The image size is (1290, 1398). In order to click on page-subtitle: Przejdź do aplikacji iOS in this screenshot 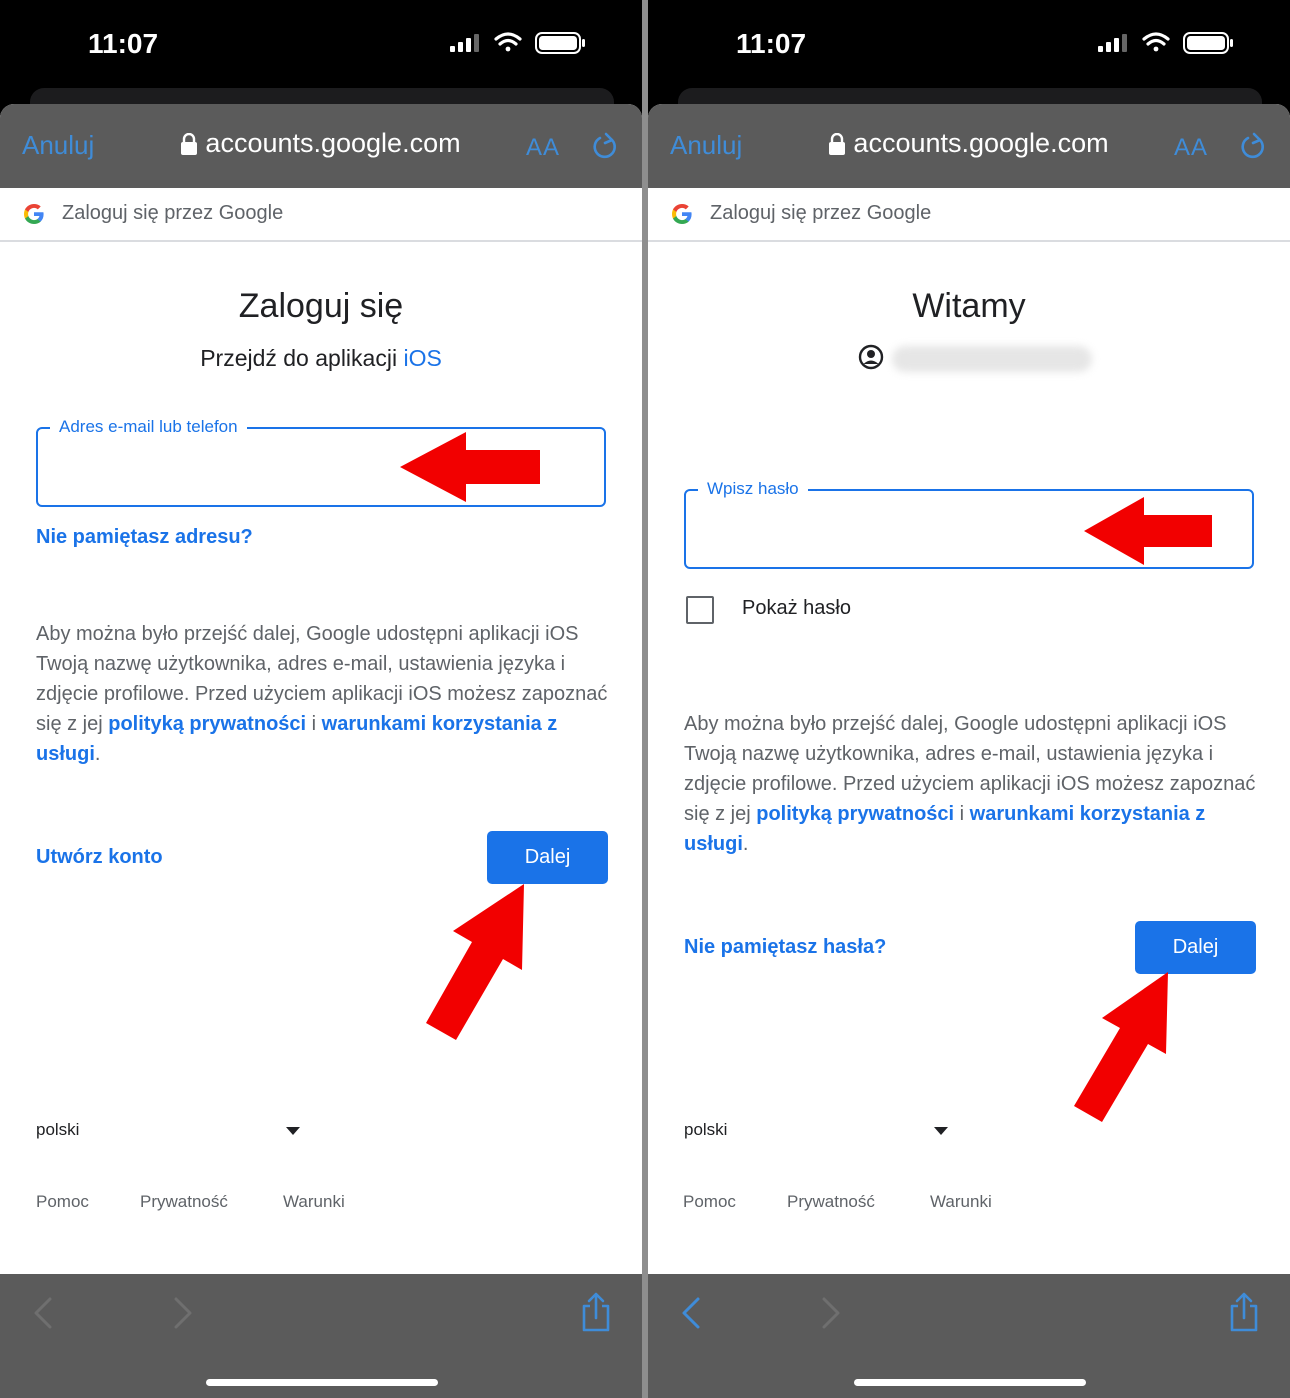, I will do `click(321, 358)`.